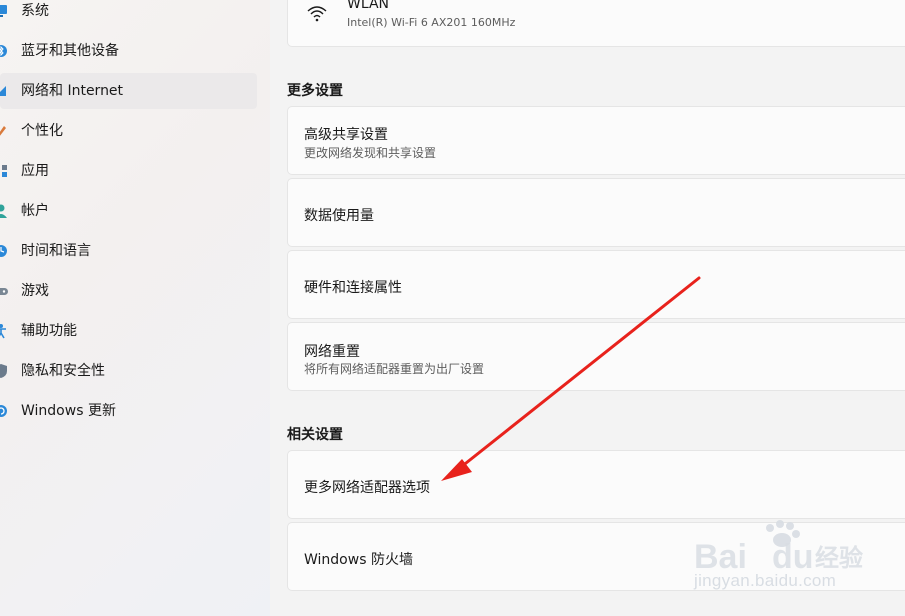 This screenshot has height=616, width=905. Describe the element at coordinates (128, 251) in the screenshot. I see `sidebar-item-time-language: 时间和语言` at that location.